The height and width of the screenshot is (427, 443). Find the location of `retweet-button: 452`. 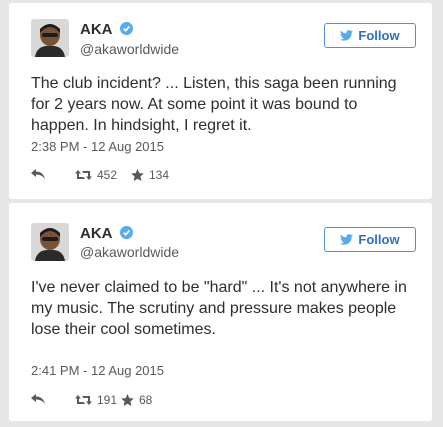

retweet-button: 452 is located at coordinates (96, 175).